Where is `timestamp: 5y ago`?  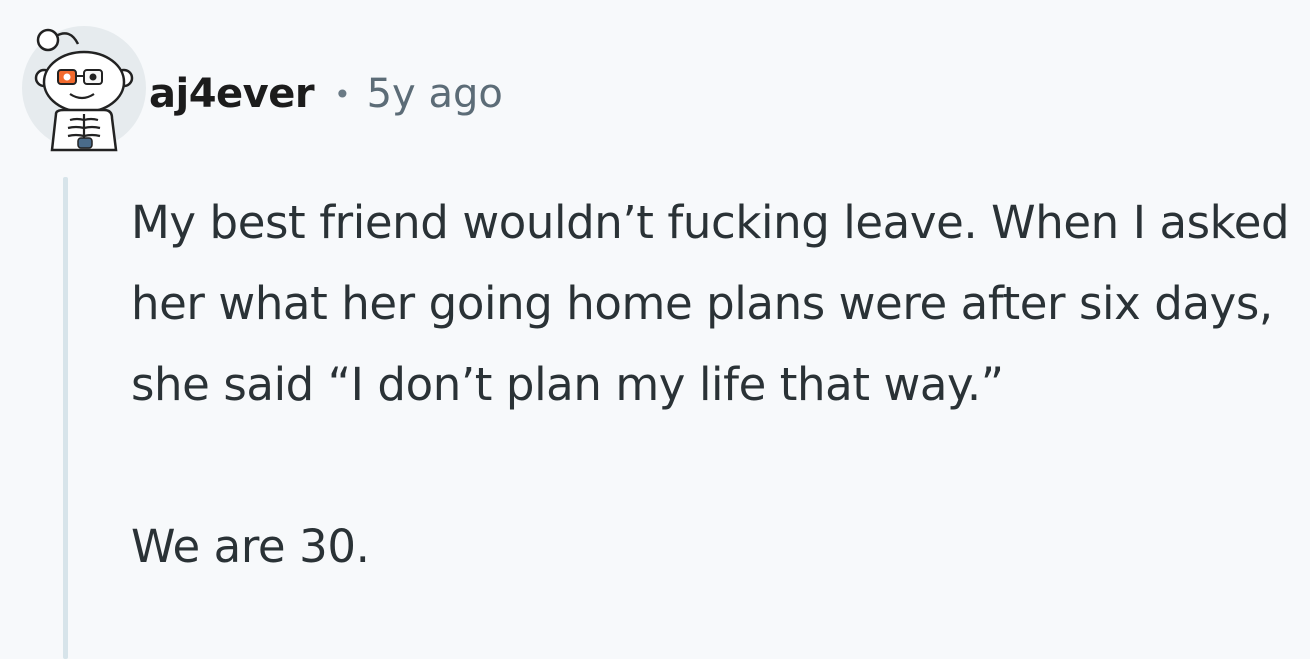
timestamp: 5y ago is located at coordinates (435, 94).